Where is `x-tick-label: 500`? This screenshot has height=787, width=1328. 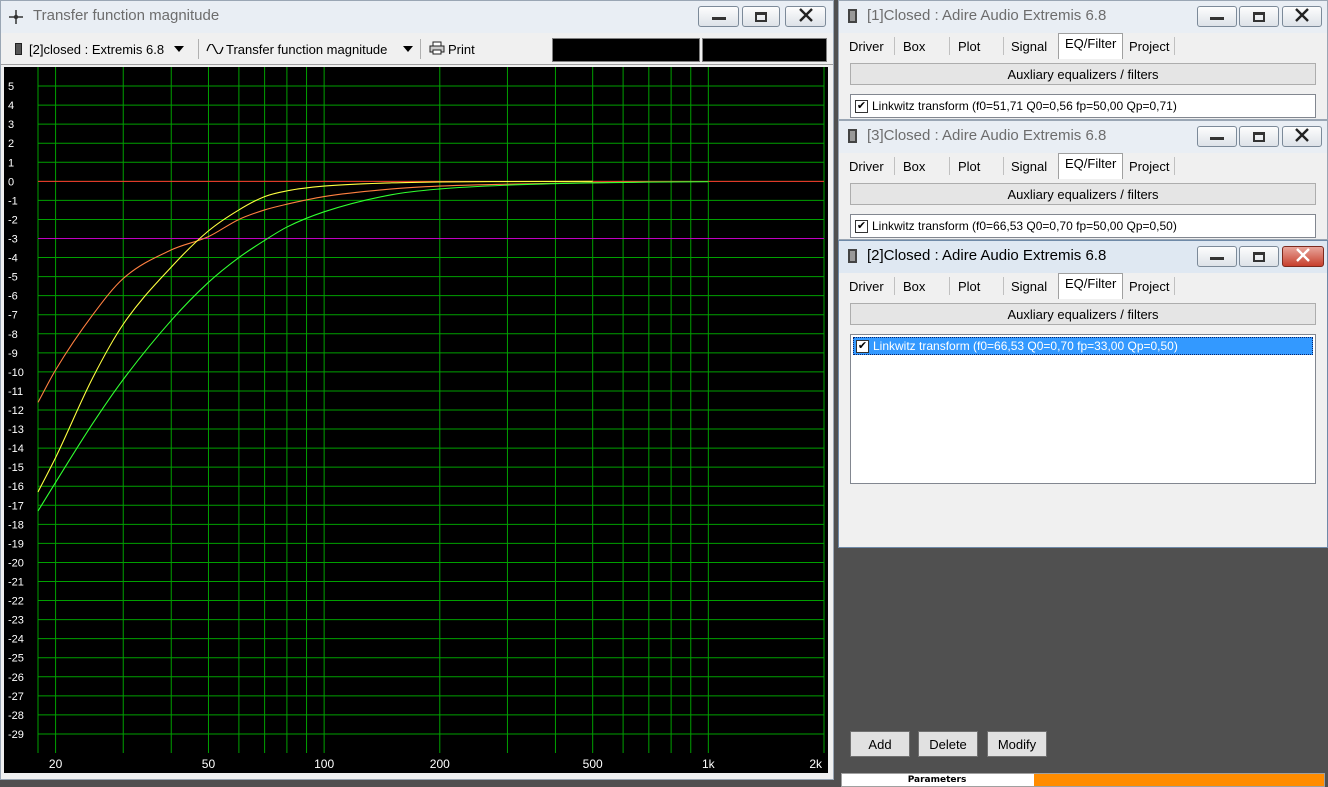
x-tick-label: 500 is located at coordinates (593, 764).